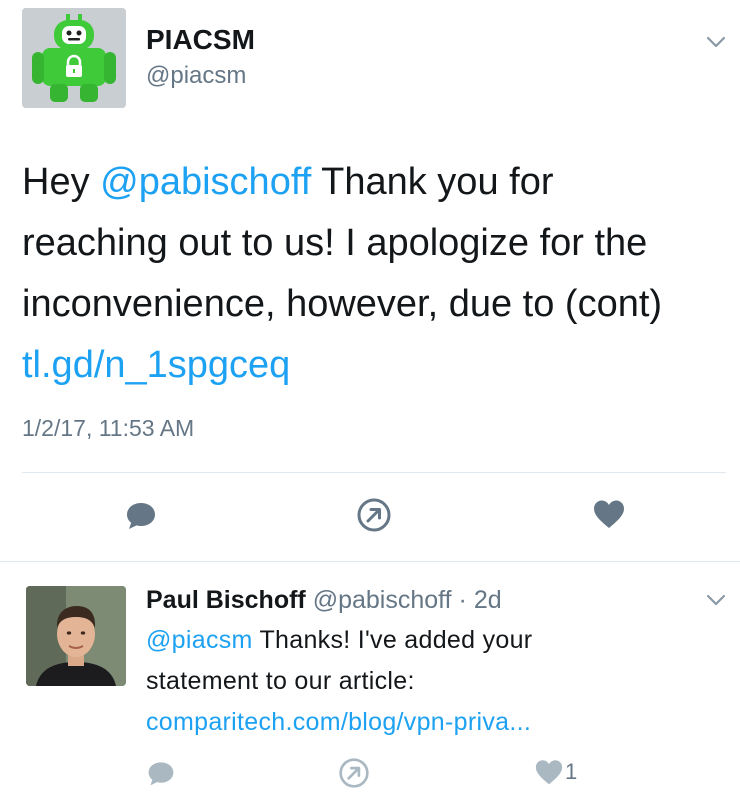 The height and width of the screenshot is (804, 740). Describe the element at coordinates (196, 76) in the screenshot. I see `author-handle: @piacsm` at that location.